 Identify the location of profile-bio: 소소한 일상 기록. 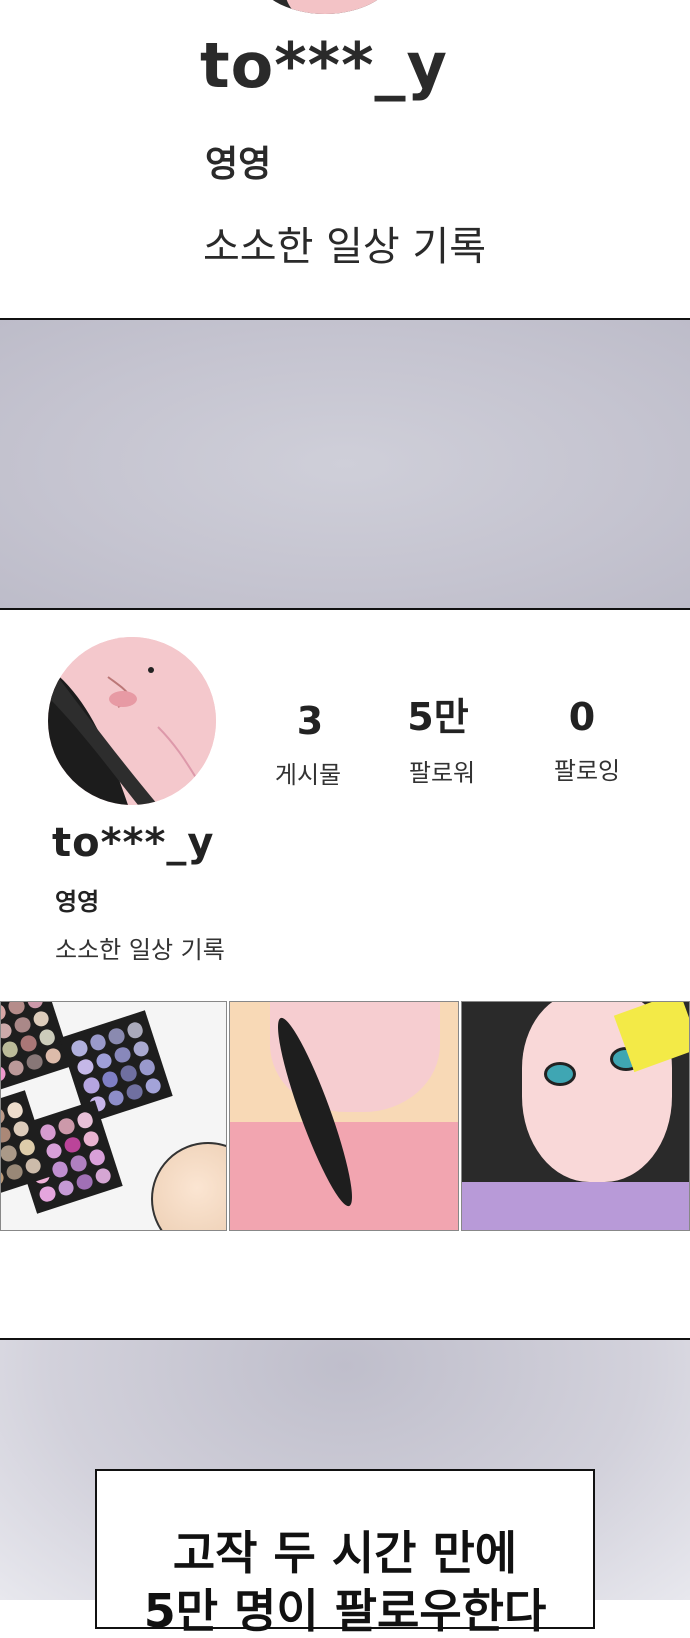
(140, 950).